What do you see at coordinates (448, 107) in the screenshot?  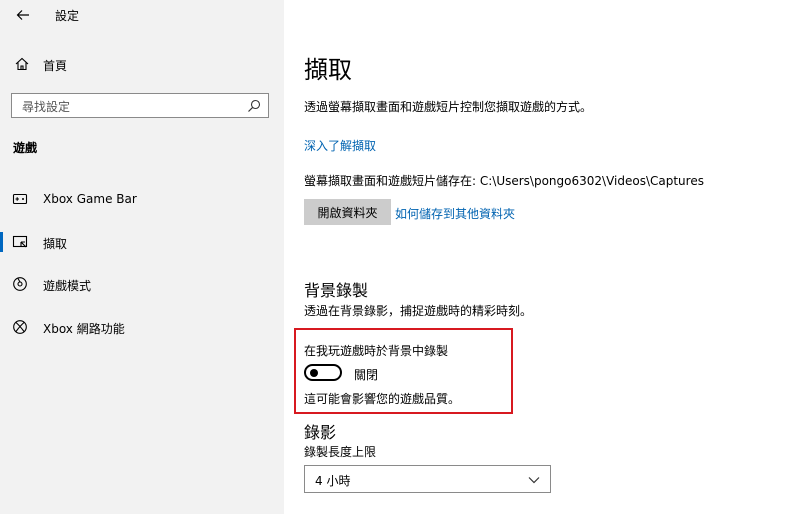 I see `page-description: 透過螢幕擷取畫面和遊戲短片控制您擷取遊戲的方式。` at bounding box center [448, 107].